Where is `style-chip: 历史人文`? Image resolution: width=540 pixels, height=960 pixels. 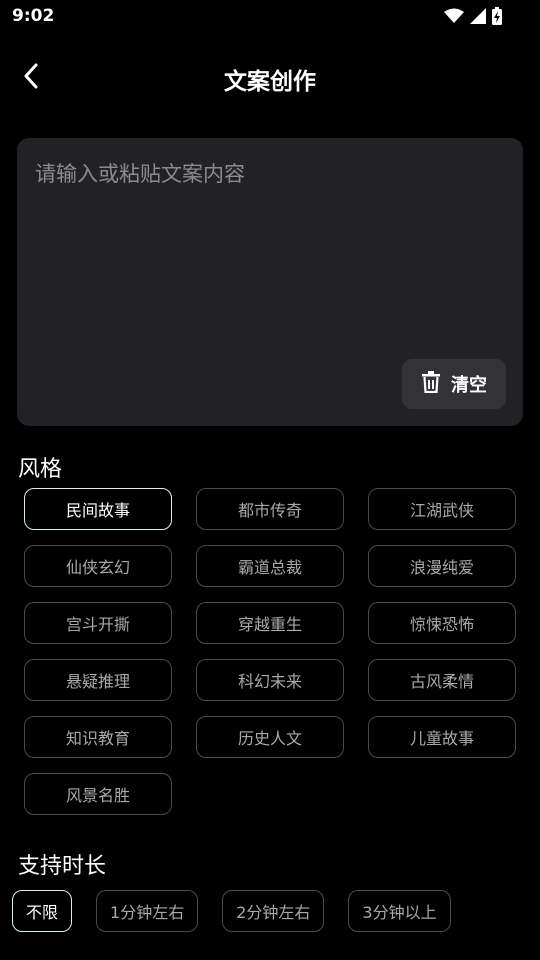
style-chip: 历史人文 is located at coordinates (270, 737).